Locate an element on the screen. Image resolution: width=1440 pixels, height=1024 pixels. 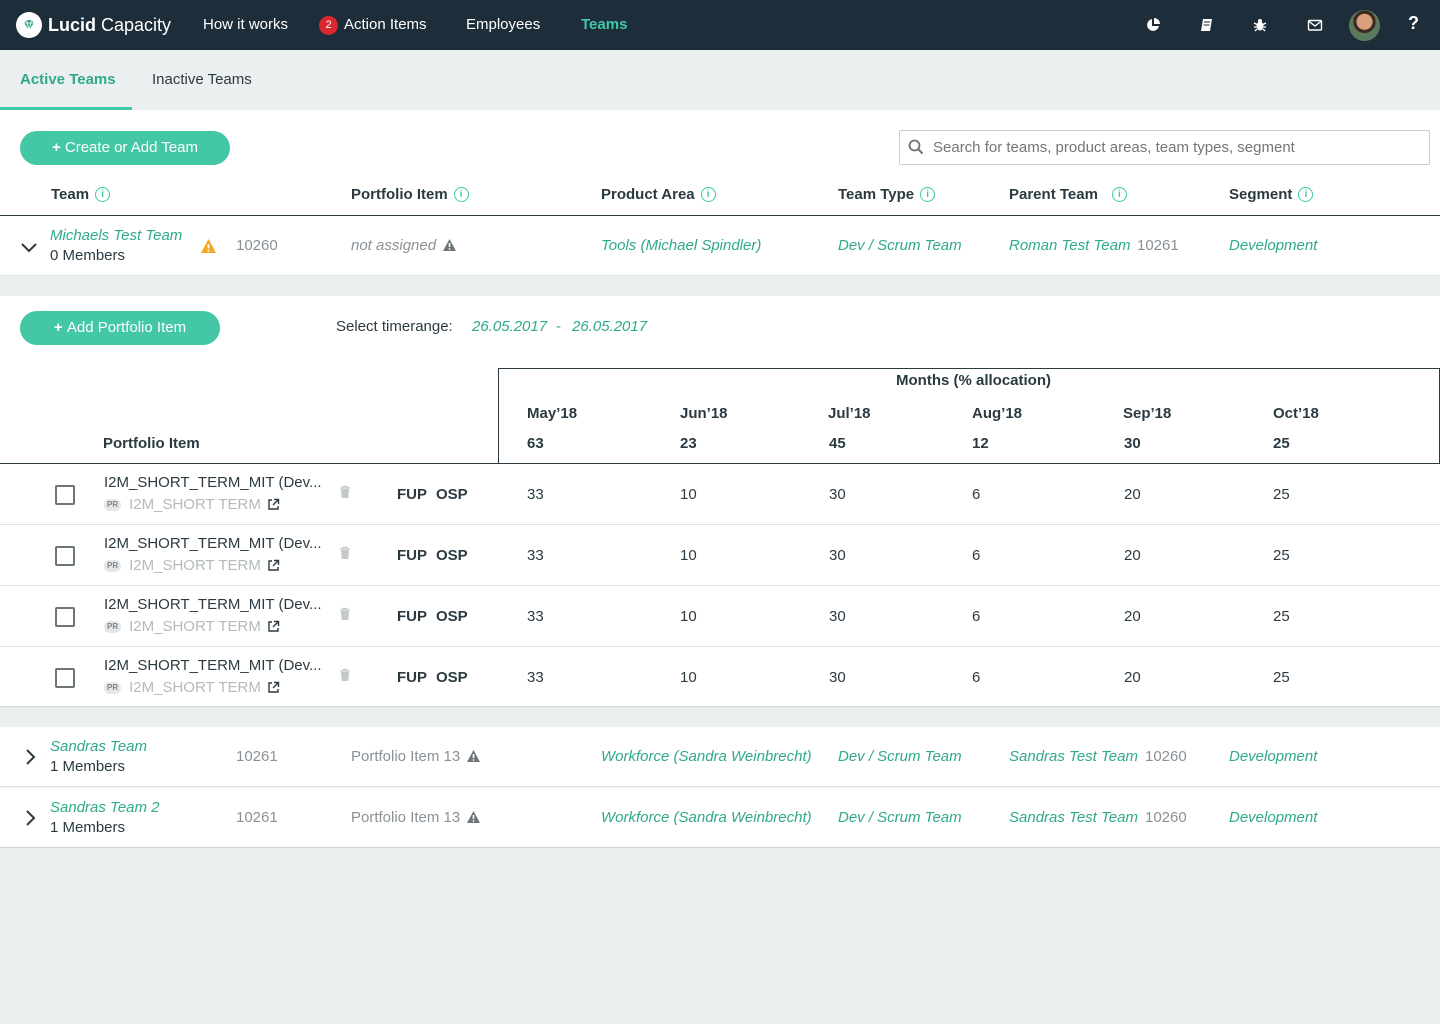
tab-active-teams: Active Teams is located at coordinates (68, 80).